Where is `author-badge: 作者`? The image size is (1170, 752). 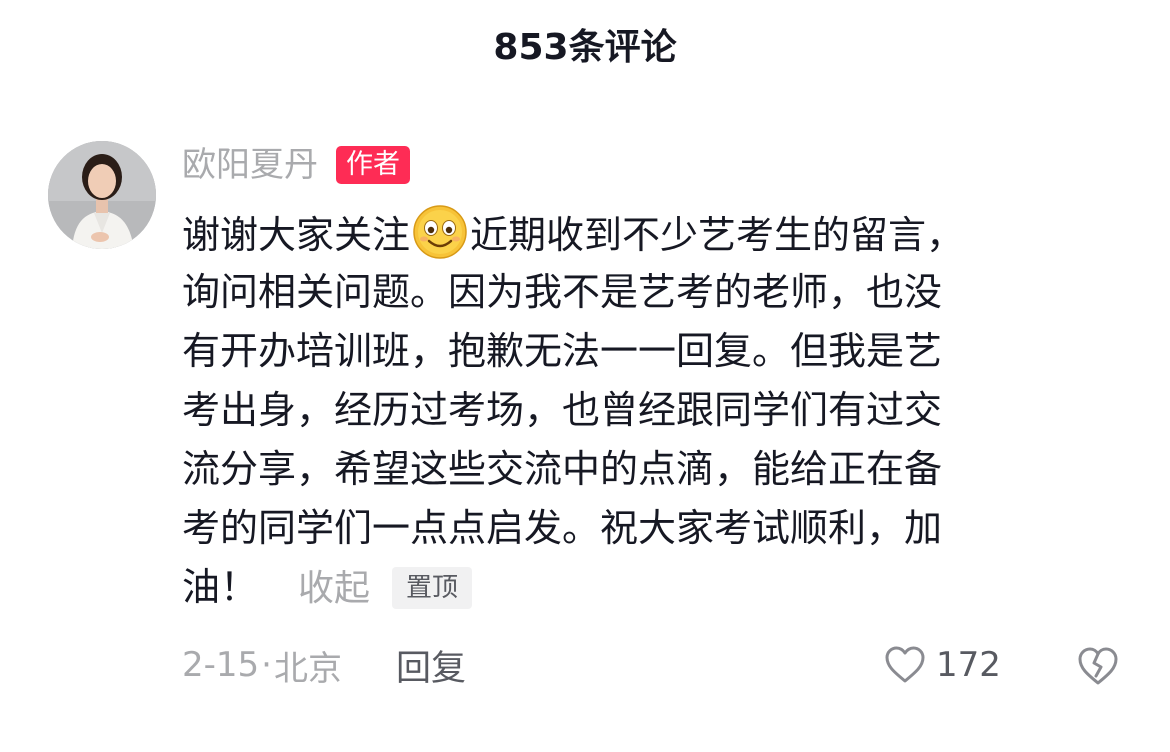
author-badge: 作者 is located at coordinates (373, 165).